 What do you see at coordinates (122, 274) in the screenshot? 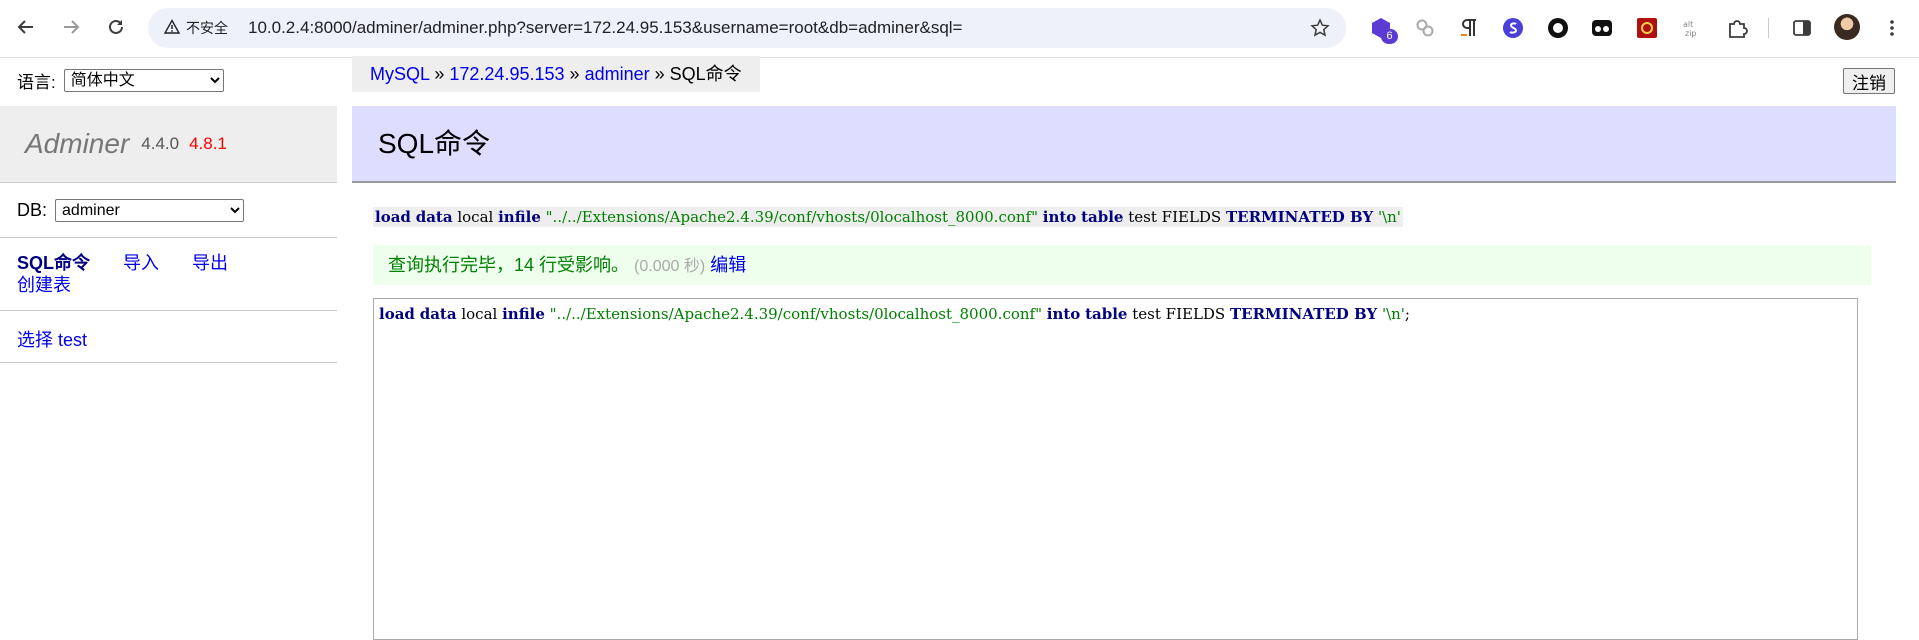
I see `sidebar-links: SQL命令 导入 导出 创建表` at bounding box center [122, 274].